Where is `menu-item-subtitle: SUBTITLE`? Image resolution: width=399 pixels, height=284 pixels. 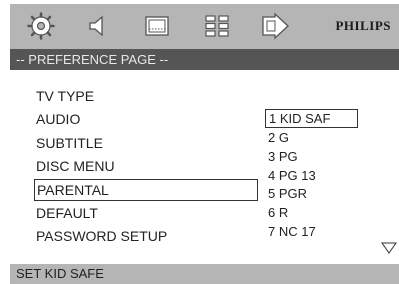 menu-item-subtitle: SUBTITLE is located at coordinates (147, 143).